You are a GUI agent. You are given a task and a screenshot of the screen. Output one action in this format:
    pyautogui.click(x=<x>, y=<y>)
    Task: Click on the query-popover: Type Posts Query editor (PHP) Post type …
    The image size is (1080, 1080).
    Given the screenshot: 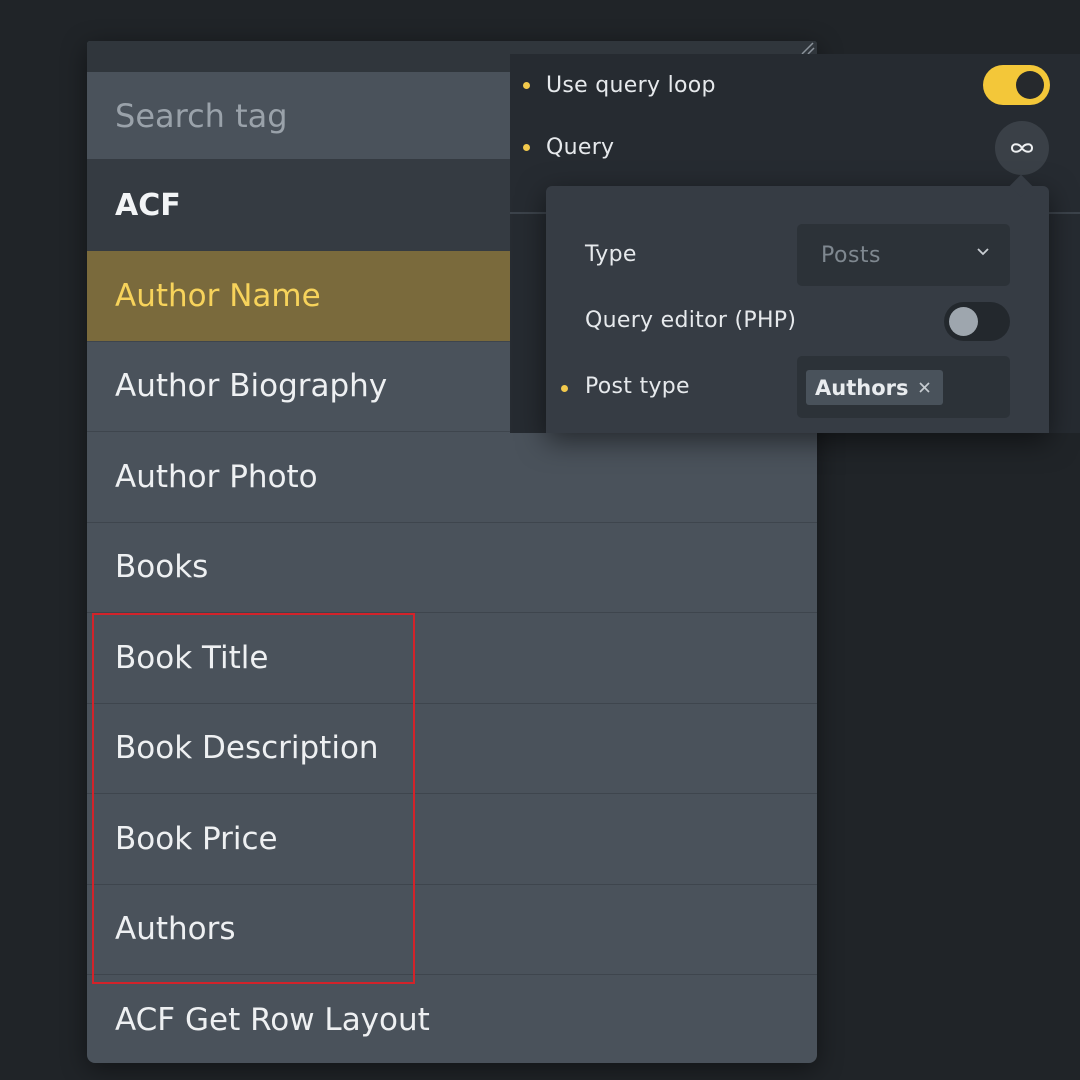 What is the action you would take?
    pyautogui.click(x=797, y=303)
    